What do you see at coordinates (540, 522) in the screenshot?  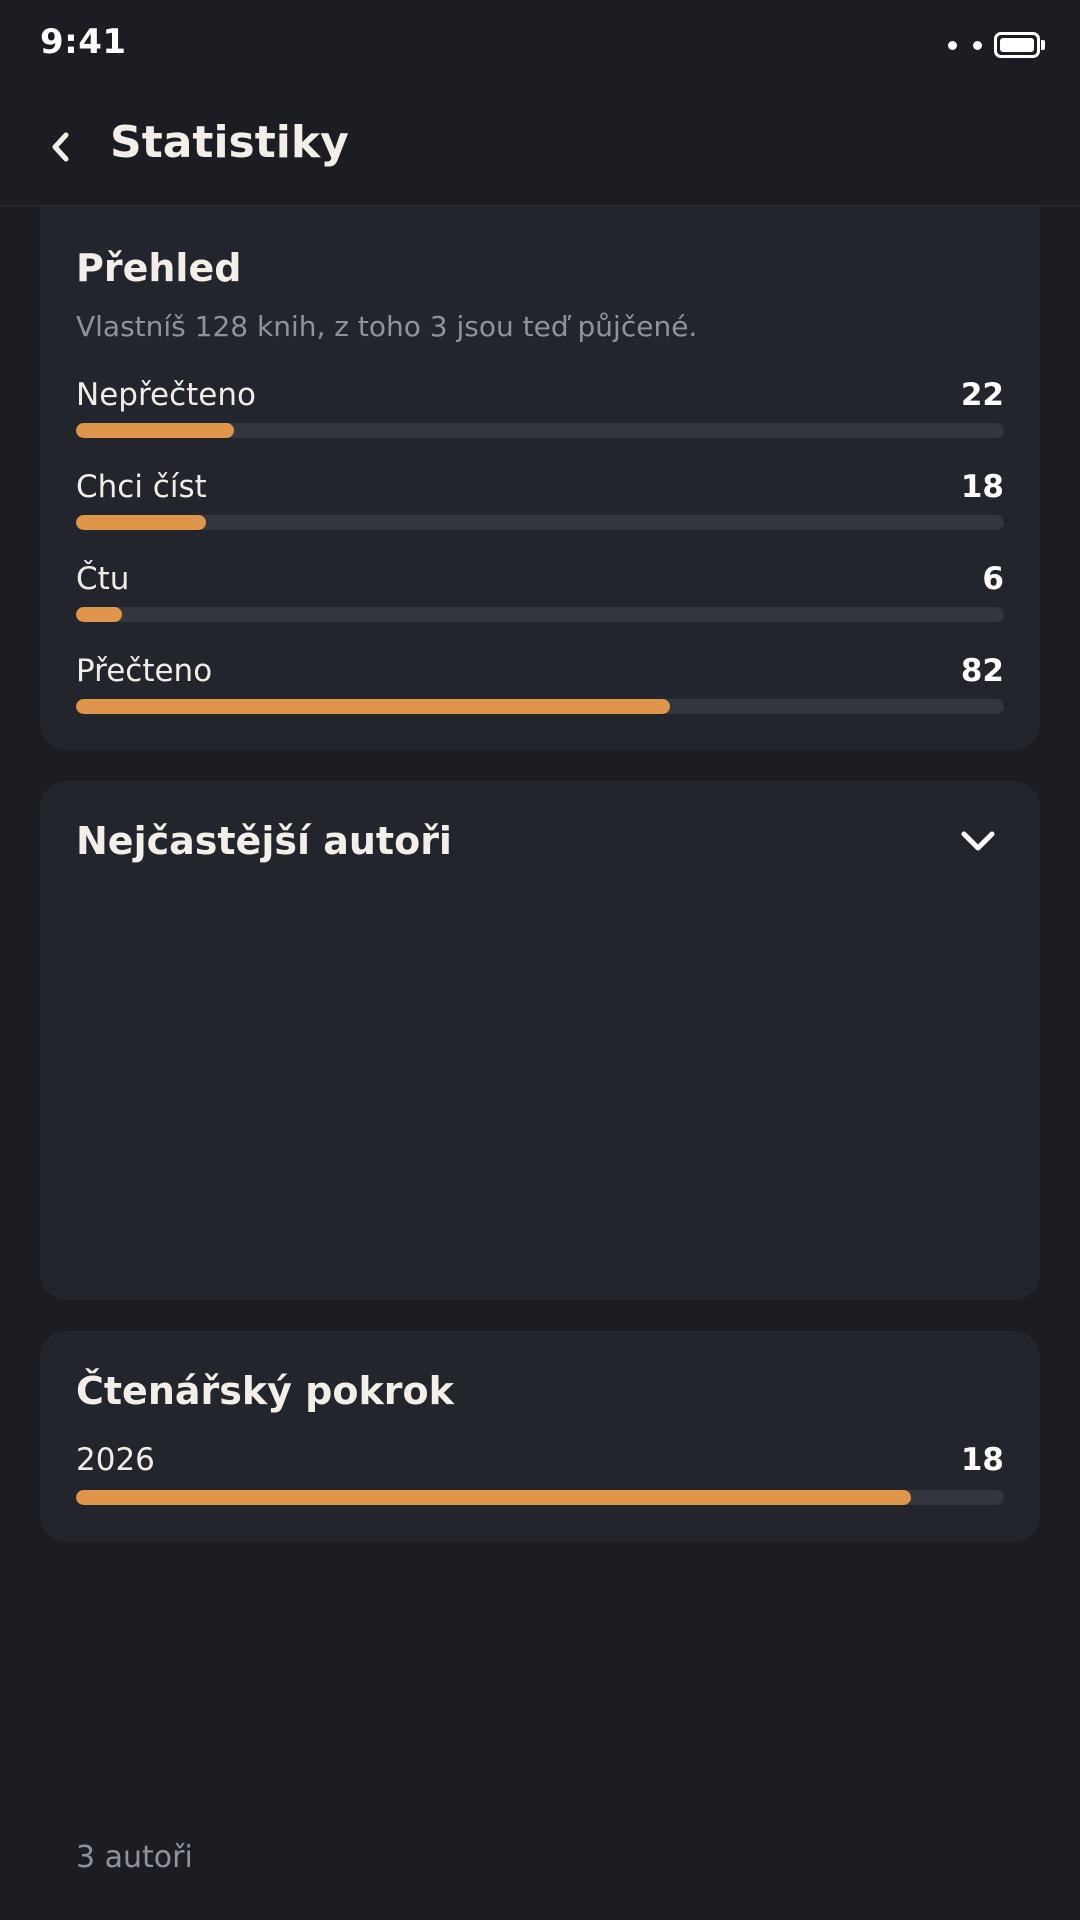 I see `stat-bar-want-to-read` at bounding box center [540, 522].